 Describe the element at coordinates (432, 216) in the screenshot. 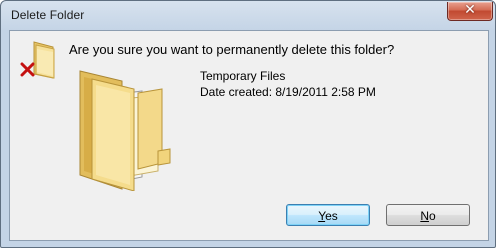

I see `no-label: o` at that location.